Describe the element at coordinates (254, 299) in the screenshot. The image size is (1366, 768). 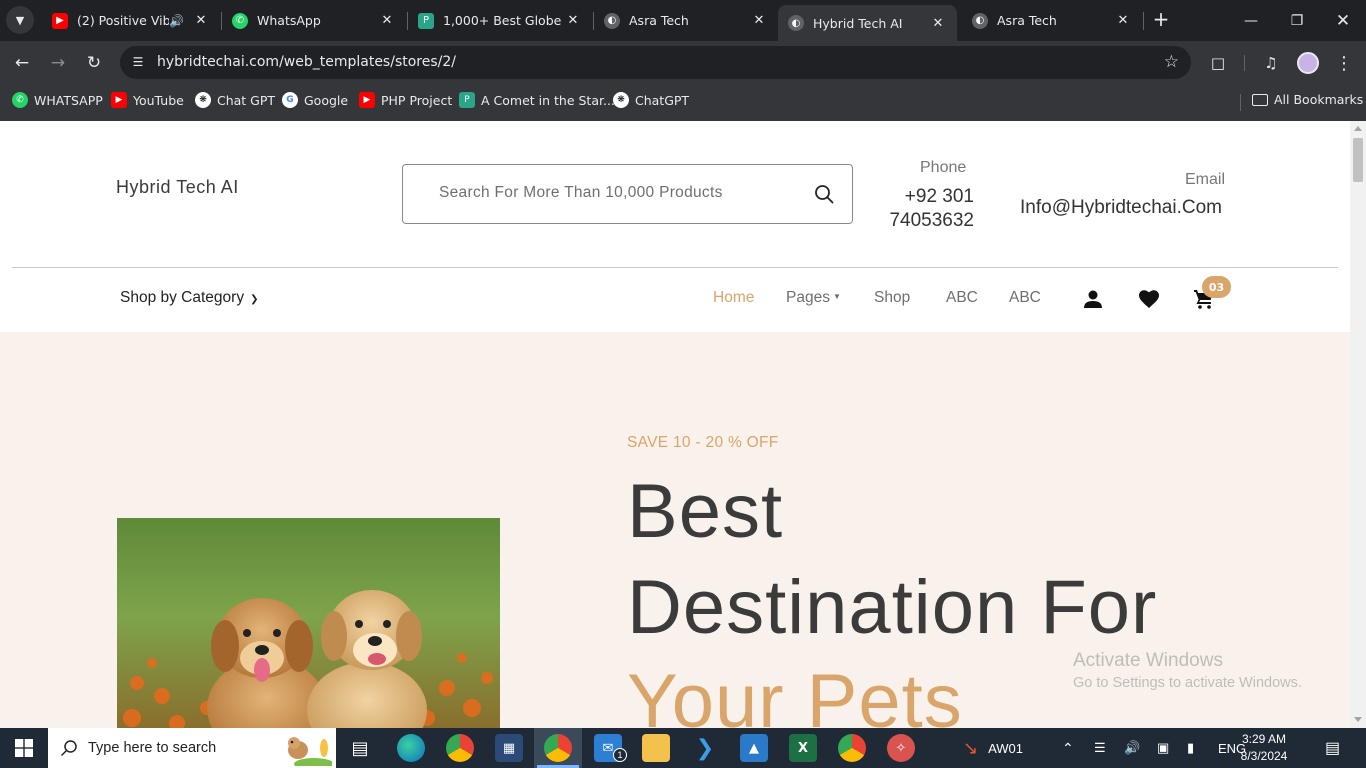
I see `chevron-down-icon: ❯` at that location.